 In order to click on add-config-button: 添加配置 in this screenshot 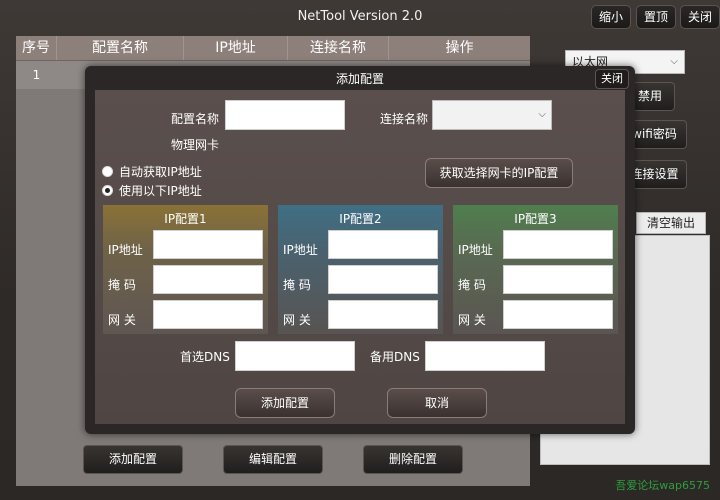, I will do `click(133, 459)`.